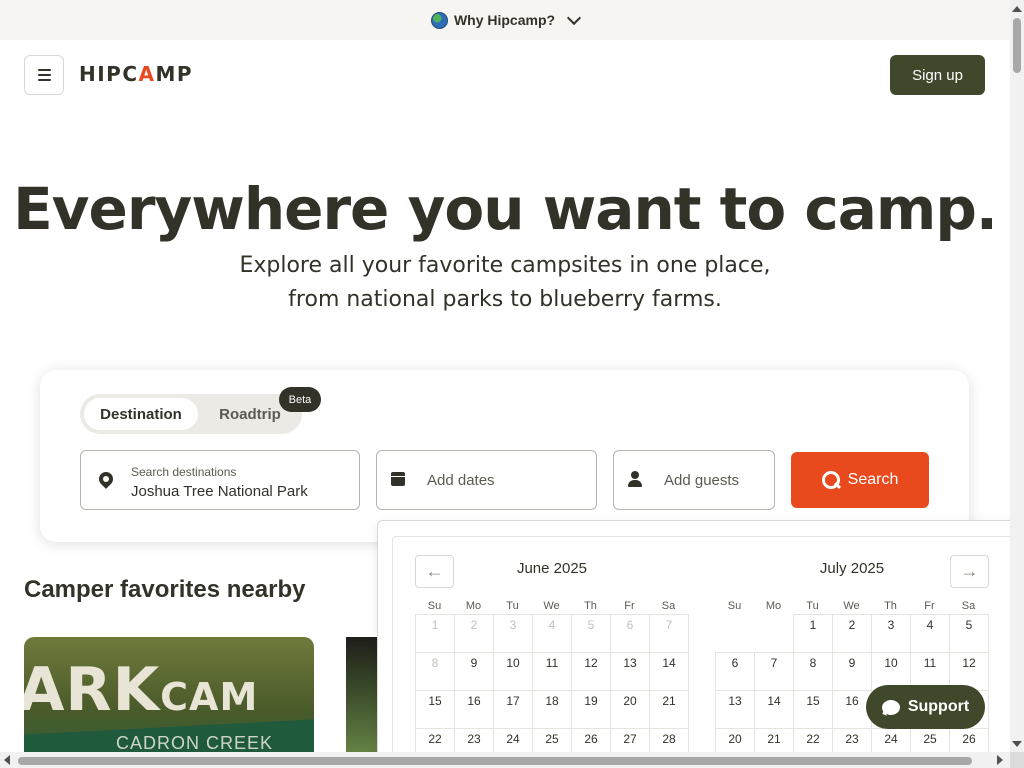  I want to click on search-button: Search, so click(860, 480).